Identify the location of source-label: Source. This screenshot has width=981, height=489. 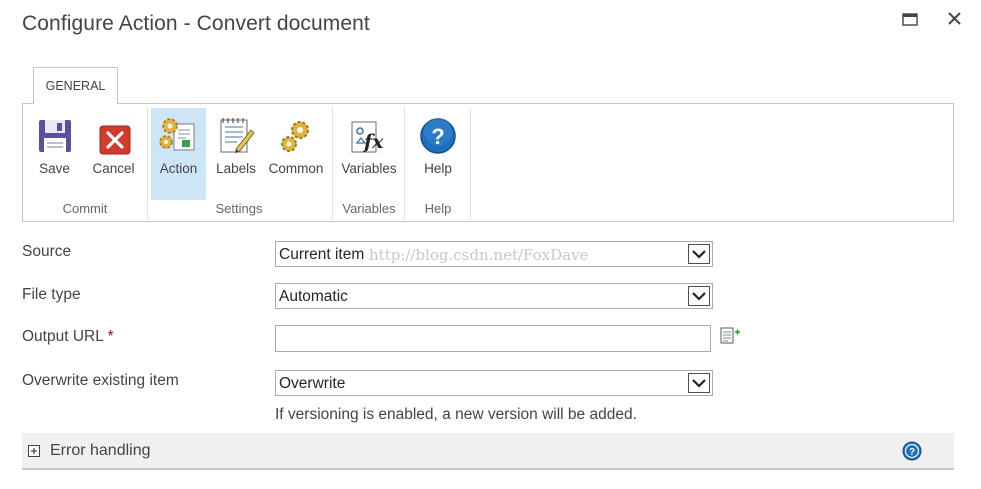
(47, 251).